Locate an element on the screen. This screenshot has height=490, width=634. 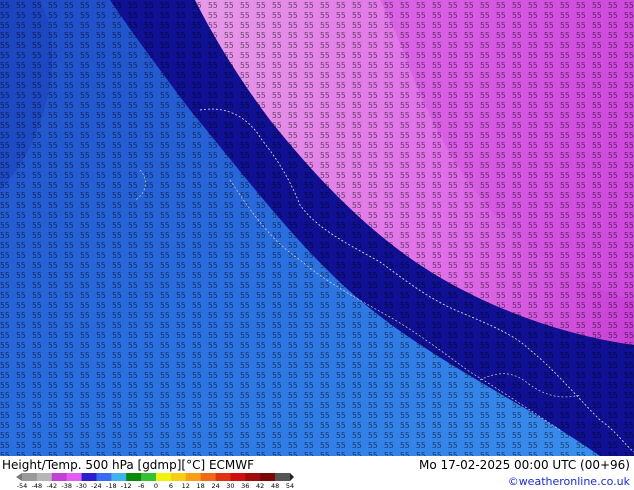
scale-arrow-left is located at coordinates (19, 477).